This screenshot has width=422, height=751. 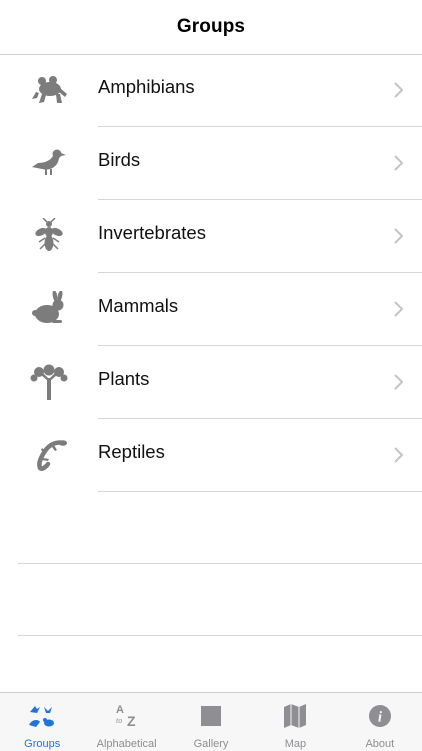 What do you see at coordinates (211, 455) in the screenshot?
I see `list-item-reptiles: Reptiles` at bounding box center [211, 455].